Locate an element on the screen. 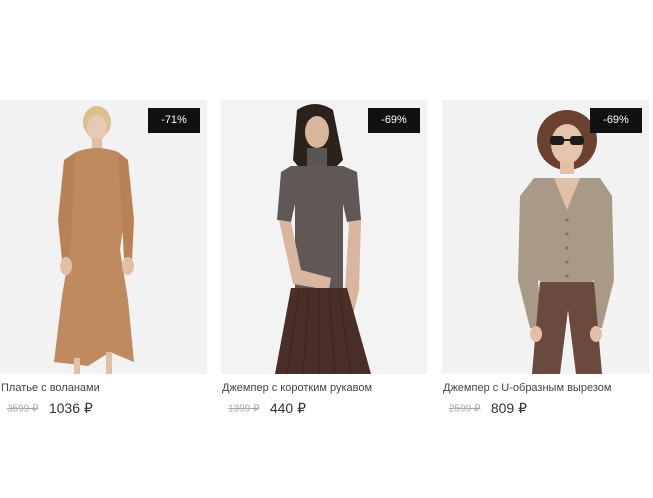 The width and height of the screenshot is (653, 498). price-block: 3599 ₽ 1036 ₽ is located at coordinates (50, 409).